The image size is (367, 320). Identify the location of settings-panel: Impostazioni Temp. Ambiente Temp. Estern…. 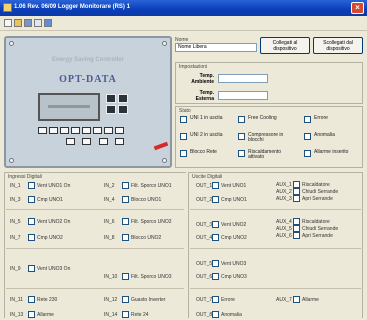
(269, 83).